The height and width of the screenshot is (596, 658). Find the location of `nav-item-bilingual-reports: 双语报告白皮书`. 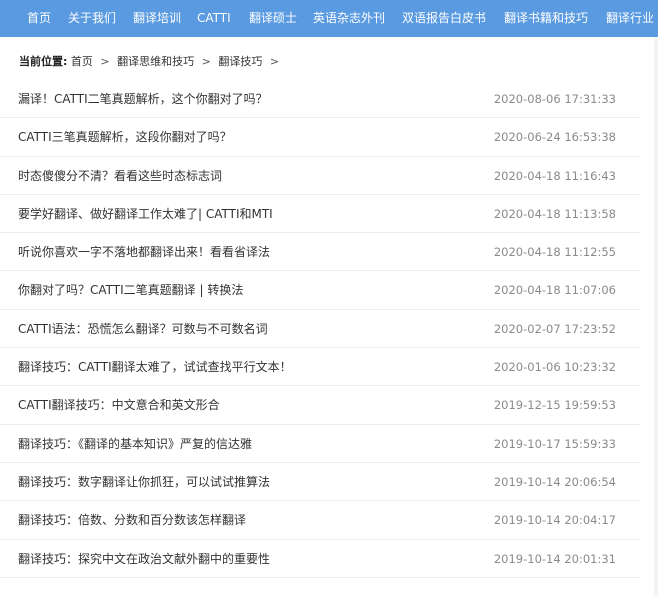

nav-item-bilingual-reports: 双语报告白皮书 is located at coordinates (444, 18).